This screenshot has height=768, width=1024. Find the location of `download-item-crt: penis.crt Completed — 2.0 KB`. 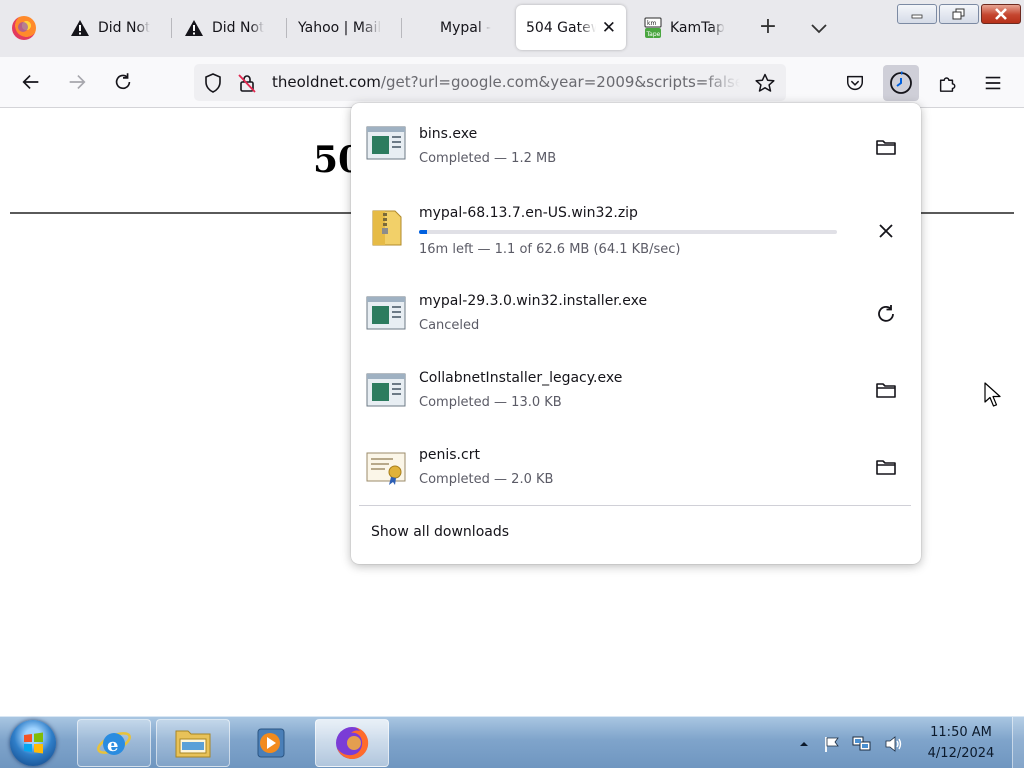

download-item-crt: penis.crt Completed — 2.0 KB is located at coordinates (636, 469).